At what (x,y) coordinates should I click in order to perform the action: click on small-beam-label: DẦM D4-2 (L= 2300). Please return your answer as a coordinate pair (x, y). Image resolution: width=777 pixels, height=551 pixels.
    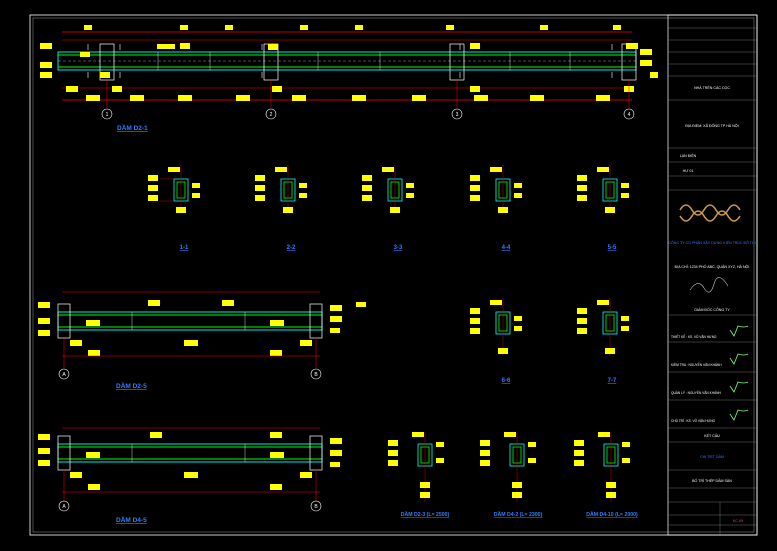
    Looking at the image, I should click on (518, 514).